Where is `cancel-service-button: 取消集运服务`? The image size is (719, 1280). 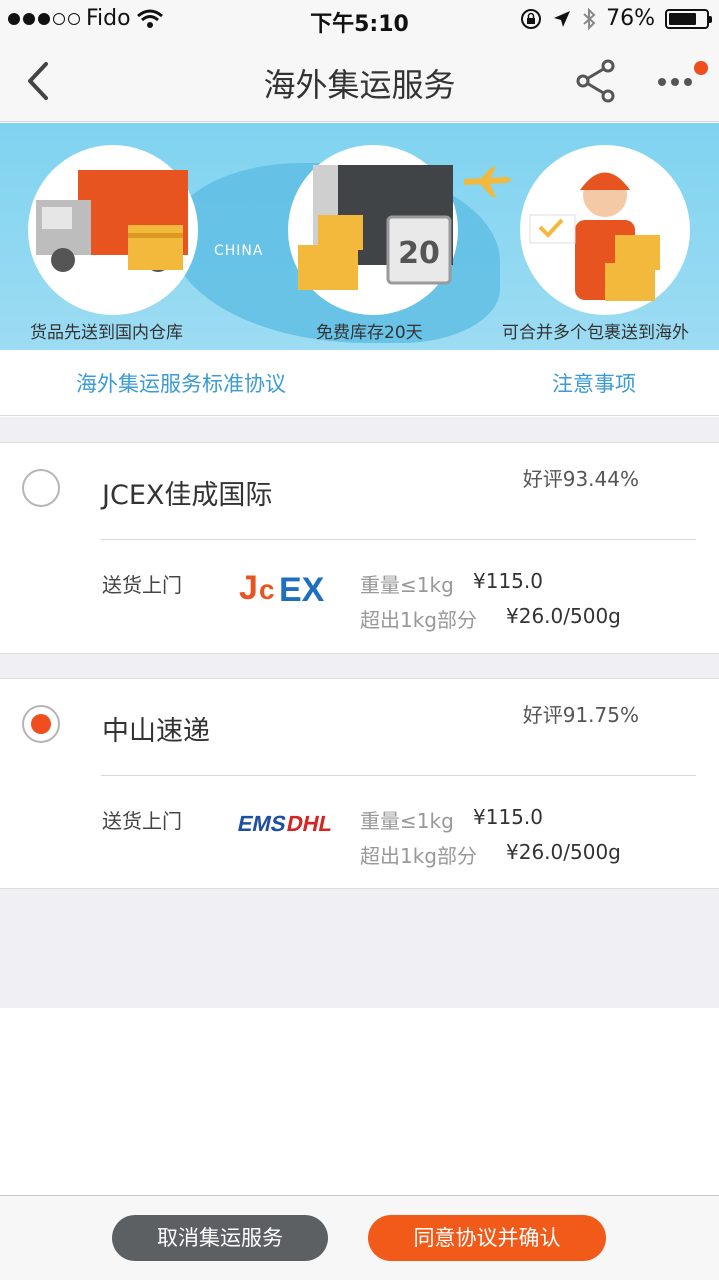 cancel-service-button: 取消集运服务 is located at coordinates (220, 1238).